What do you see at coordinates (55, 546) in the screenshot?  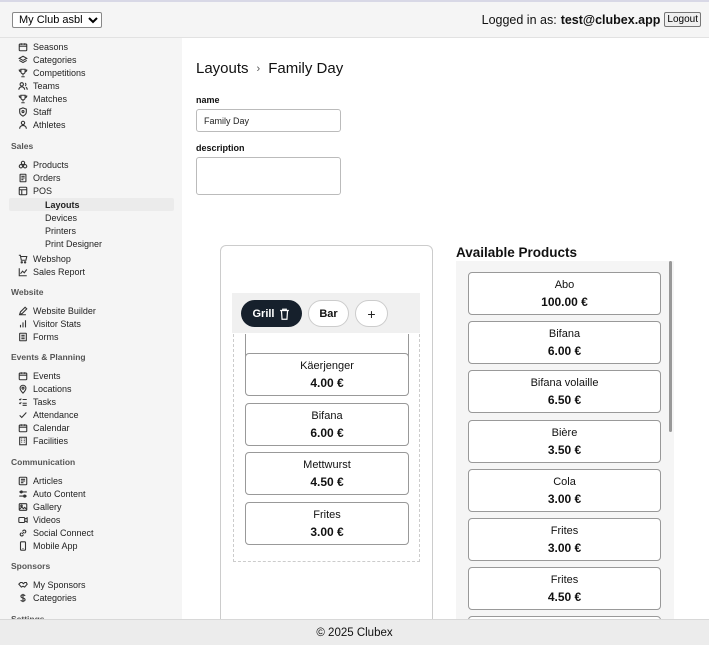 I see `sidebar-item-label: Mobile App` at bounding box center [55, 546].